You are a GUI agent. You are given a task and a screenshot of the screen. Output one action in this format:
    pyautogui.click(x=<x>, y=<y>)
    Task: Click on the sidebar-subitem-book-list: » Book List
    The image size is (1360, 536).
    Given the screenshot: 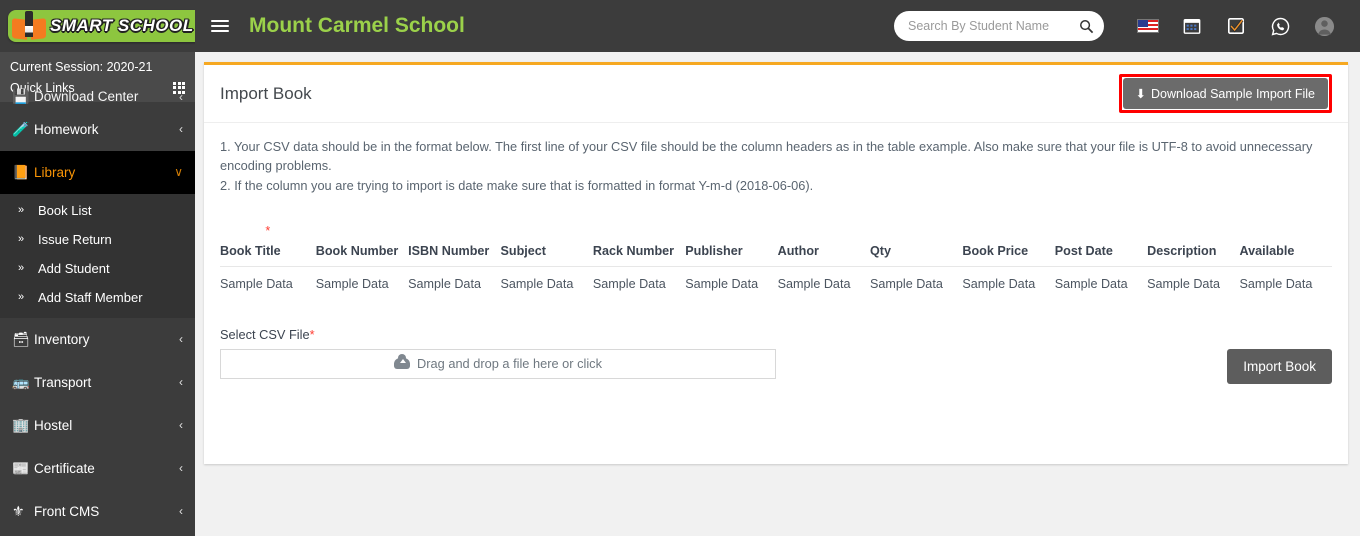 What is the action you would take?
    pyautogui.click(x=97, y=210)
    